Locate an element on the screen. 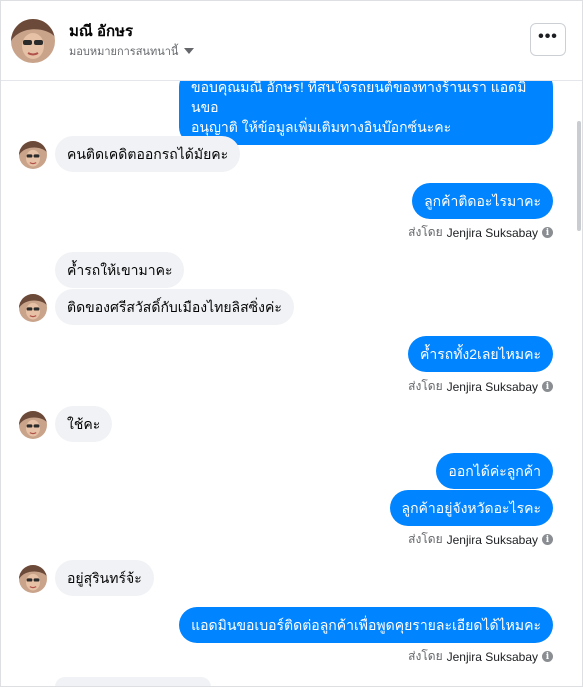 The width and height of the screenshot is (583, 687). message-text: คนติดเคดิตออกรถได้มัยคะ is located at coordinates (148, 154).